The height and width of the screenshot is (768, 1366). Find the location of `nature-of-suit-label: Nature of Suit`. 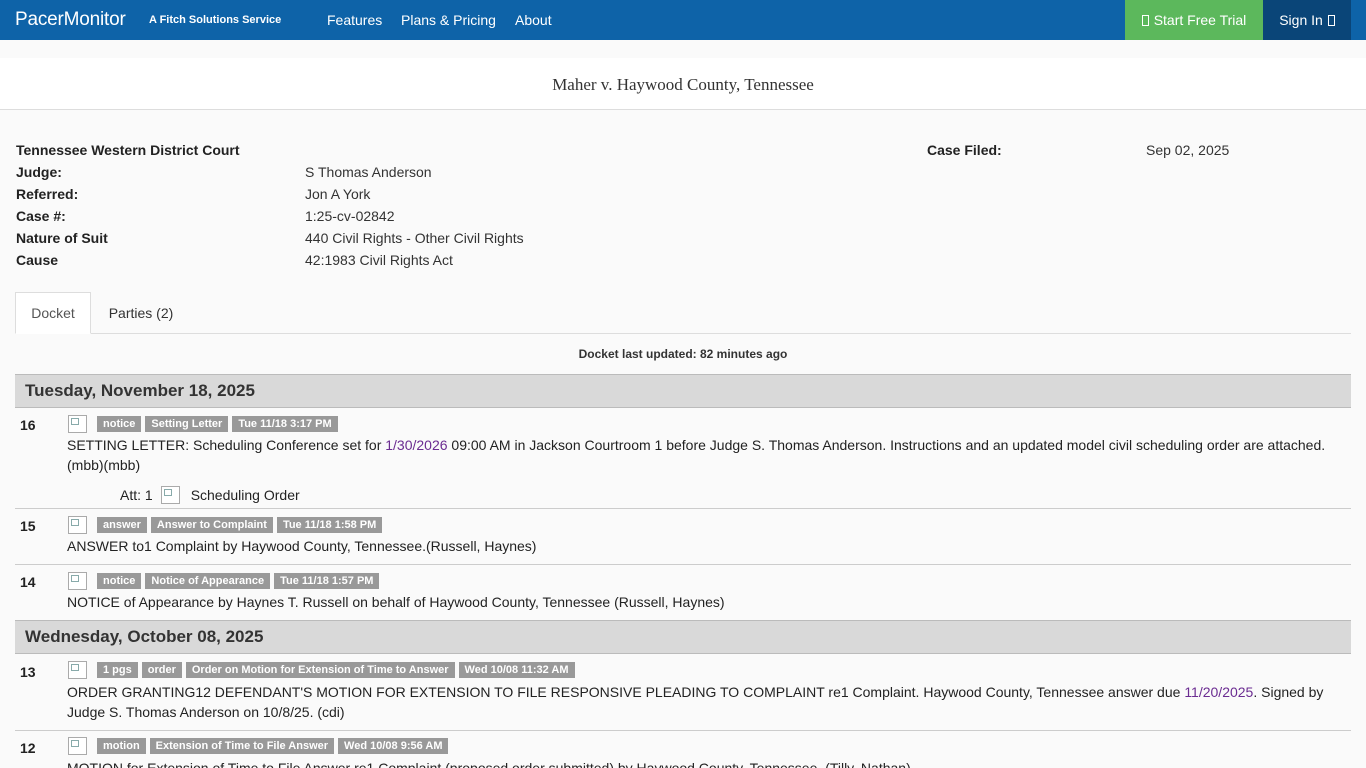

nature-of-suit-label: Nature of Suit is located at coordinates (62, 238).